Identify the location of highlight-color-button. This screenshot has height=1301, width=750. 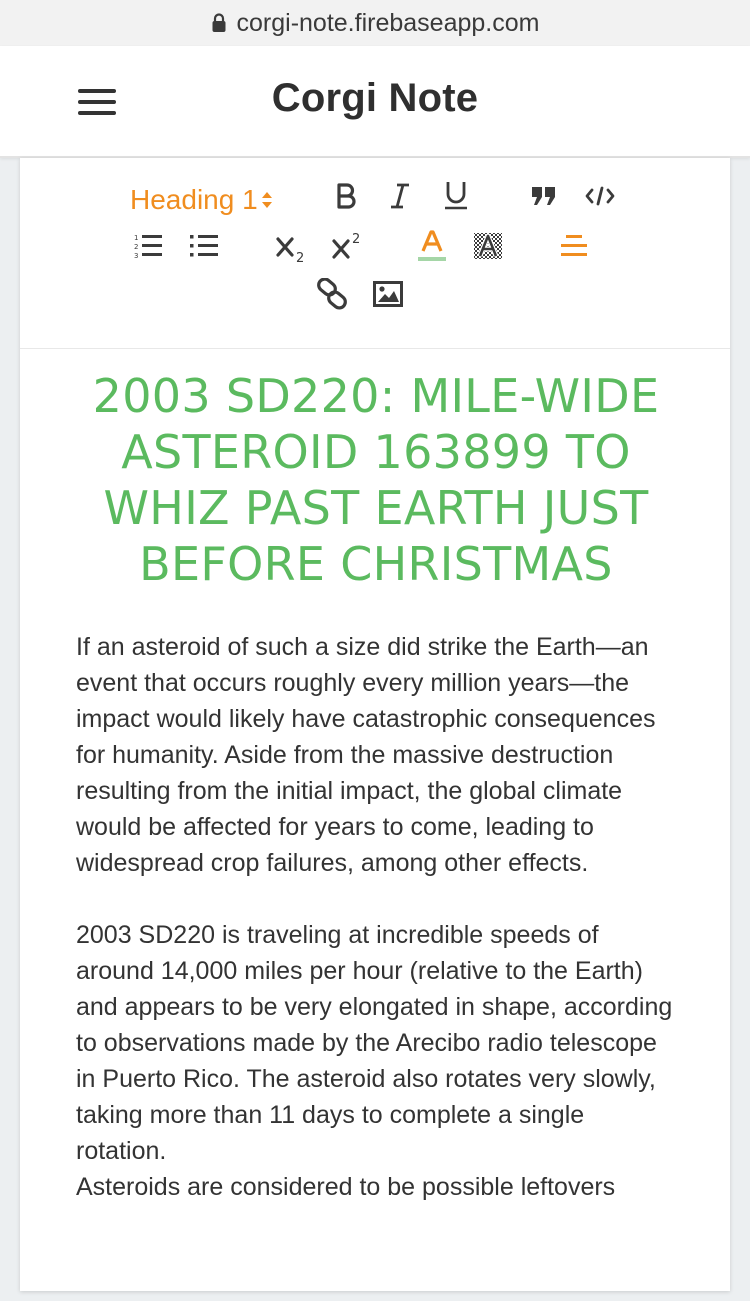
(488, 248).